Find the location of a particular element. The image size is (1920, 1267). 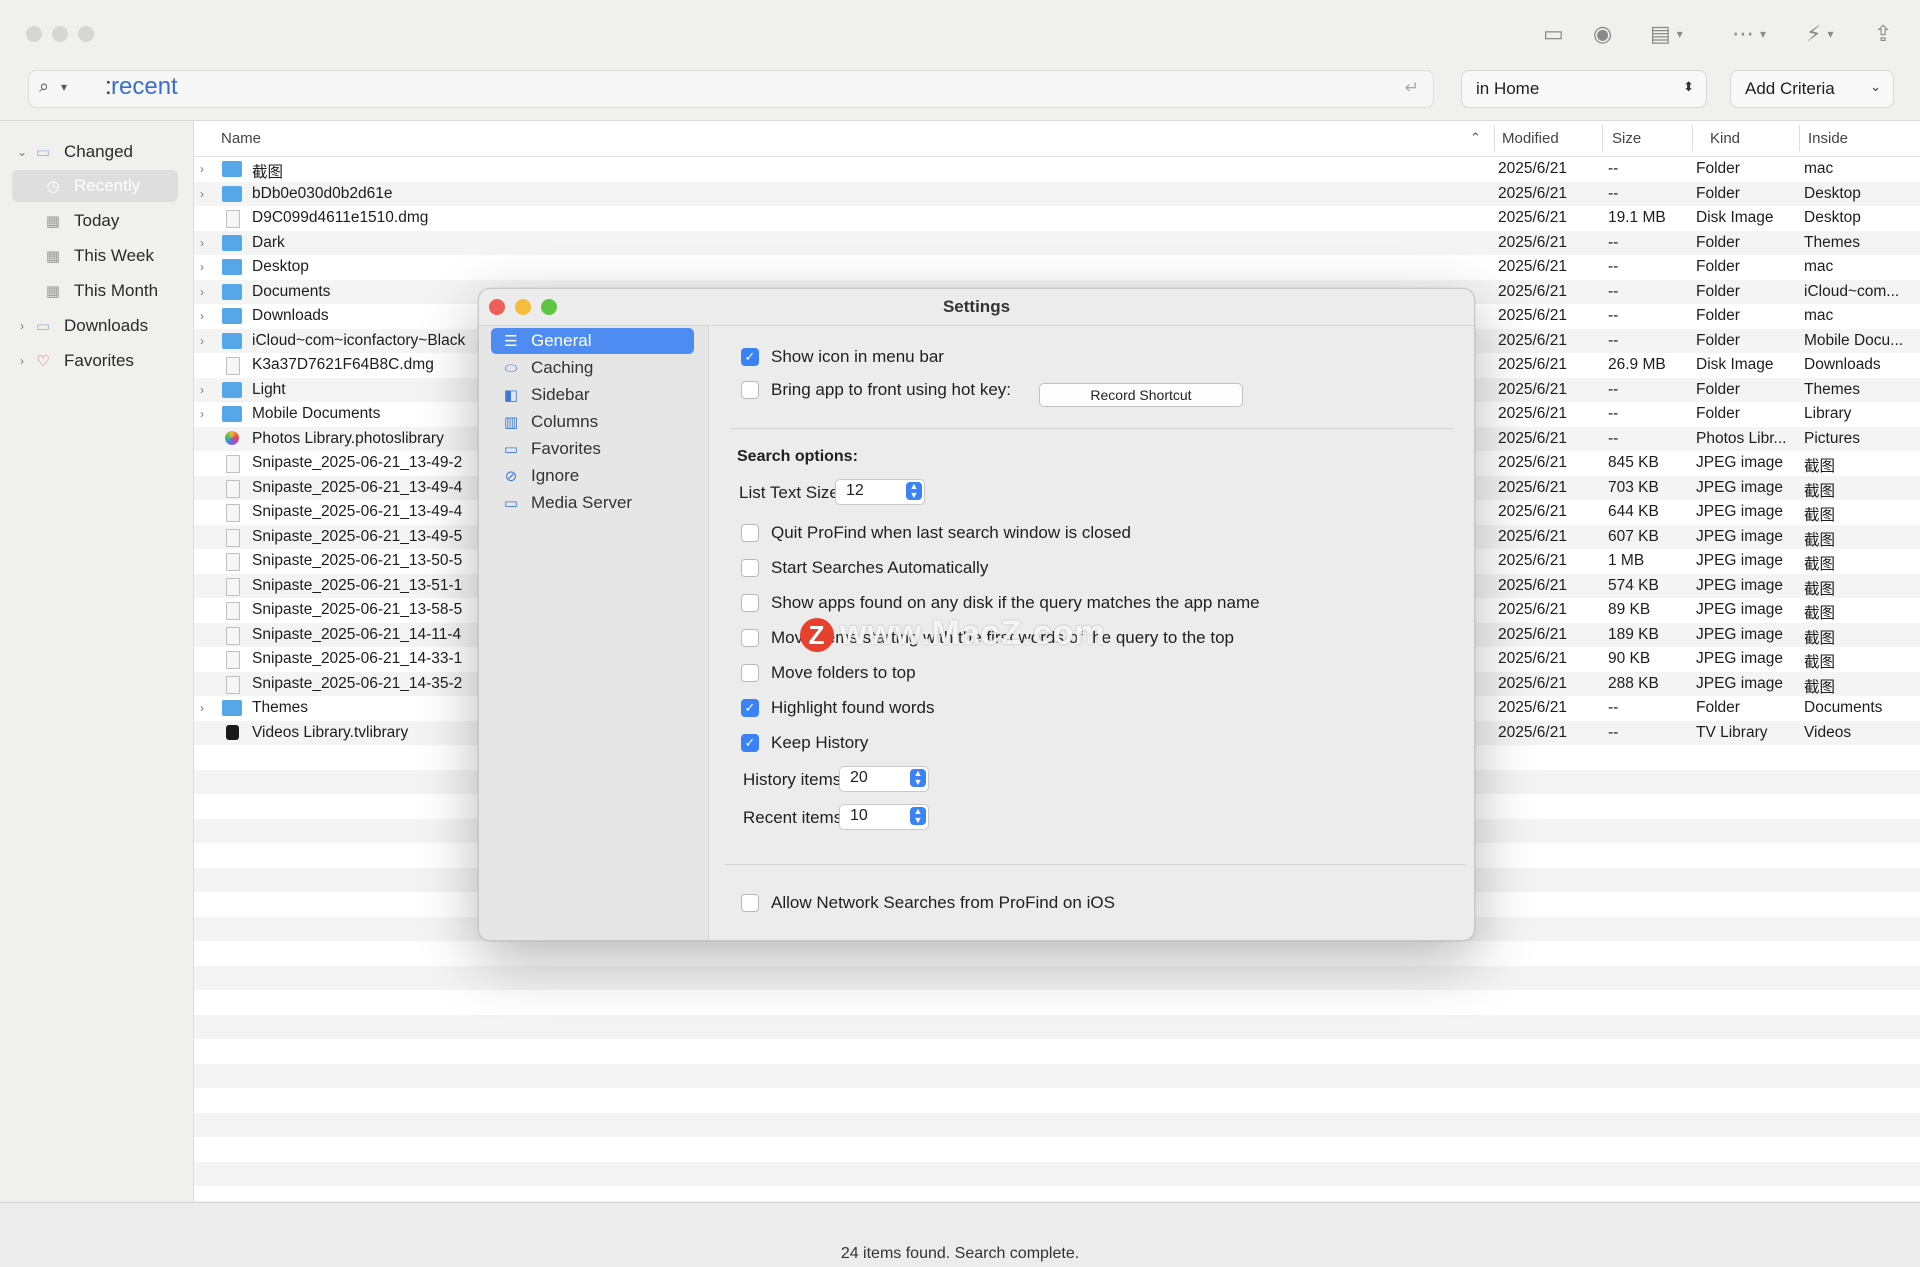

minimize-window-button is located at coordinates (60, 34).